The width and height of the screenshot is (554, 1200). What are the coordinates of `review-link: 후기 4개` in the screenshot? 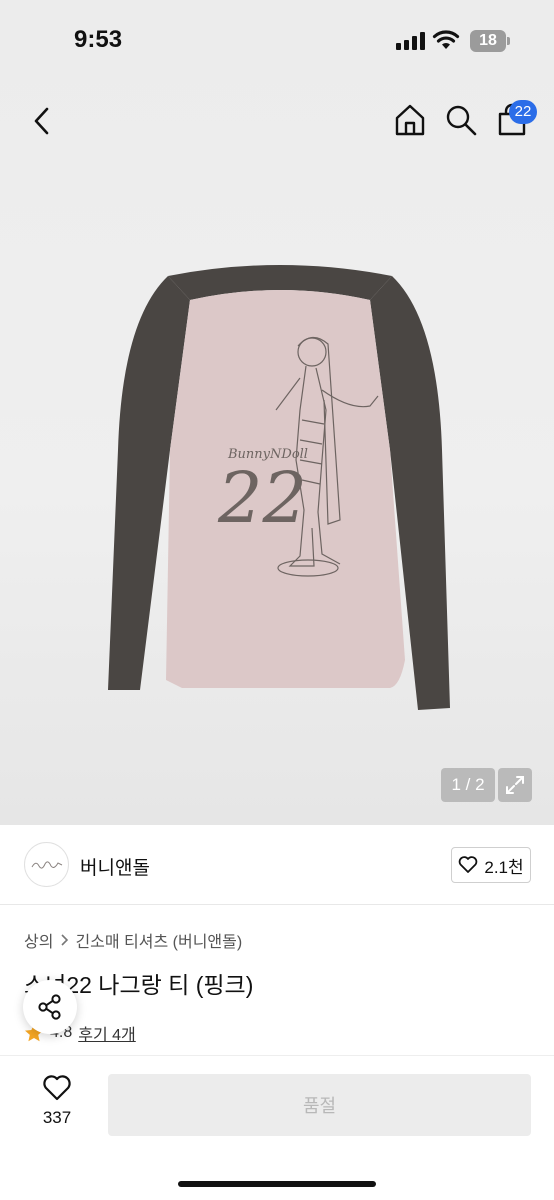 It's located at (107, 1033).